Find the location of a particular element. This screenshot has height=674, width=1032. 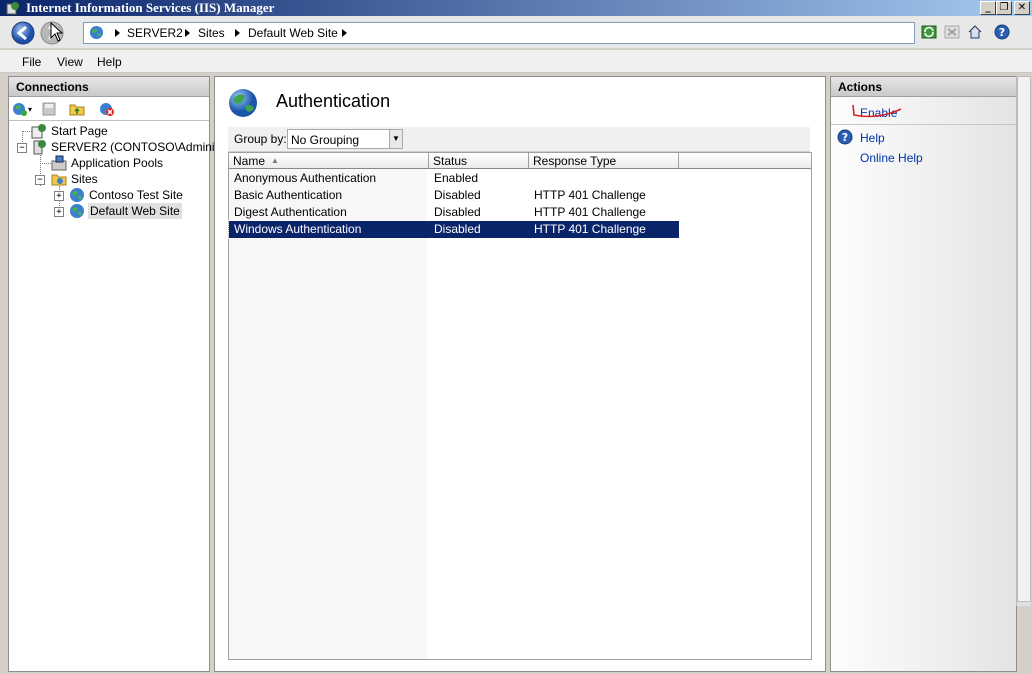

group-by-bar: Group by: No Grouping ▼ is located at coordinates (519, 139).